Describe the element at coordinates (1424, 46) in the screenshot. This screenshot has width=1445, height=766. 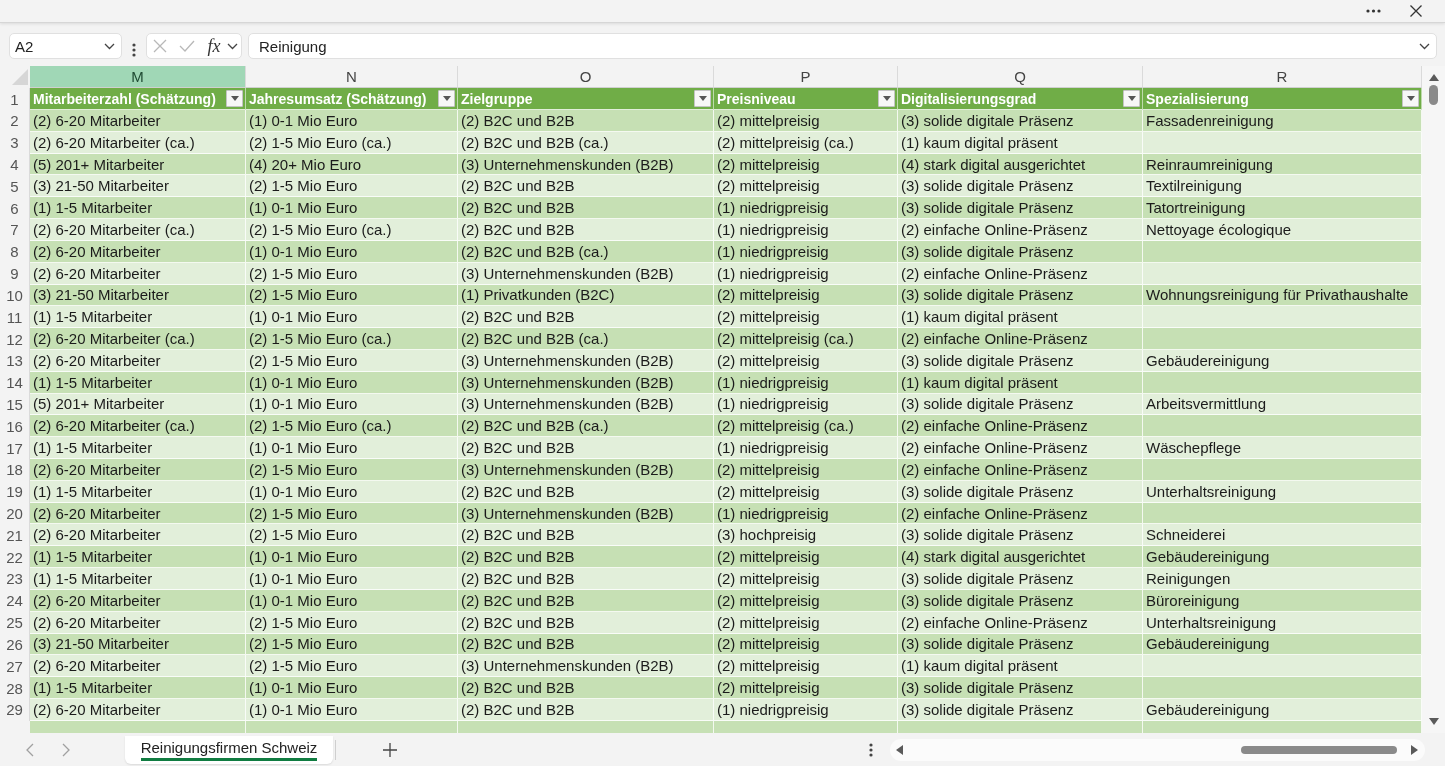
I see `expand-chevron-icon` at that location.